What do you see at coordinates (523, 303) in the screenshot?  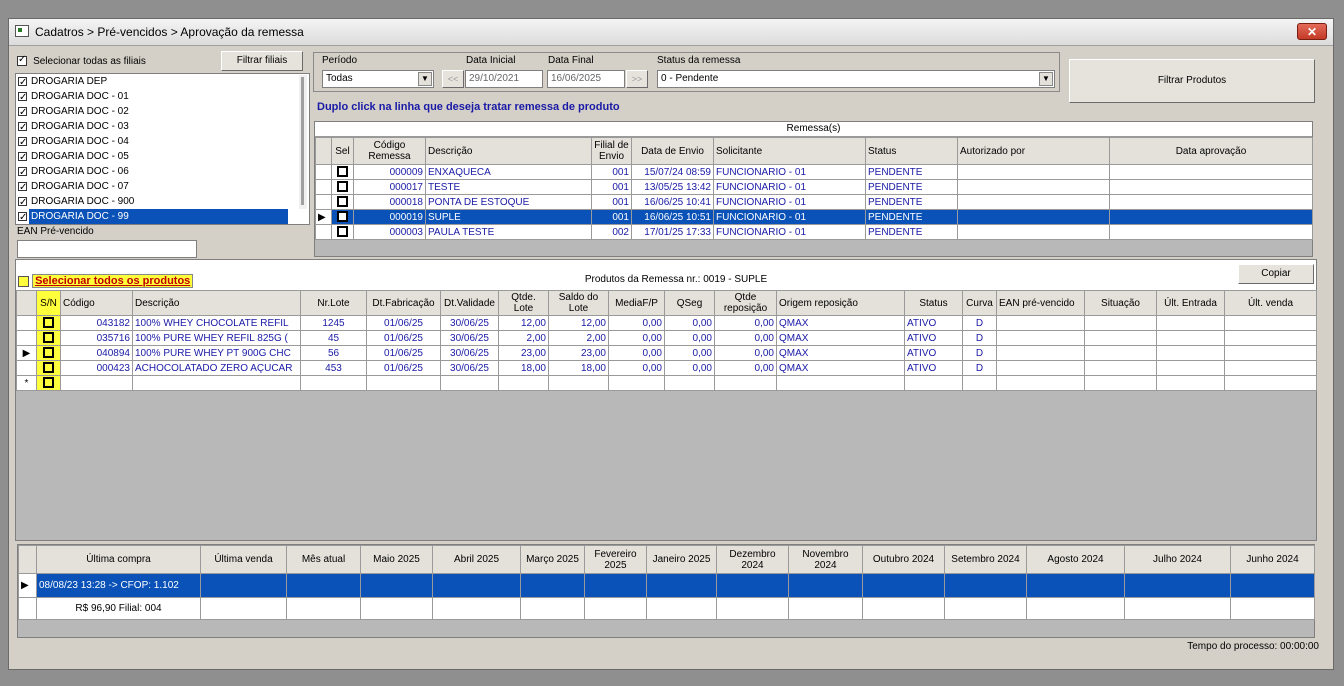 I see `produto-col-header: Qtde. Lote` at bounding box center [523, 303].